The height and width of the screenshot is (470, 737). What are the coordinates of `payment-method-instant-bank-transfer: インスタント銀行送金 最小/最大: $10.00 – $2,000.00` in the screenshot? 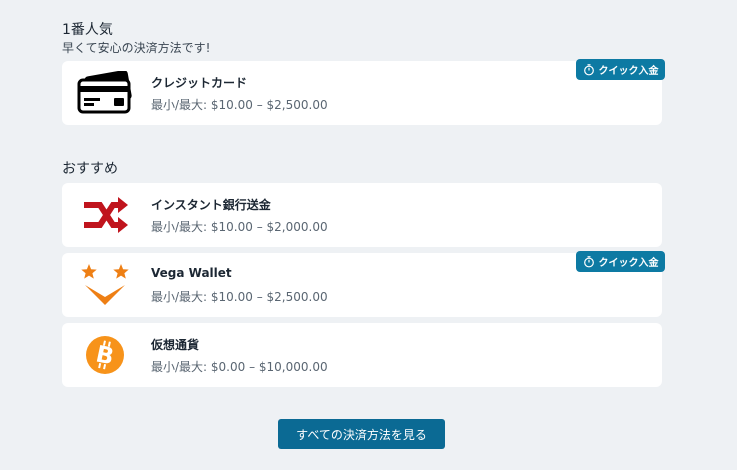 It's located at (362, 215).